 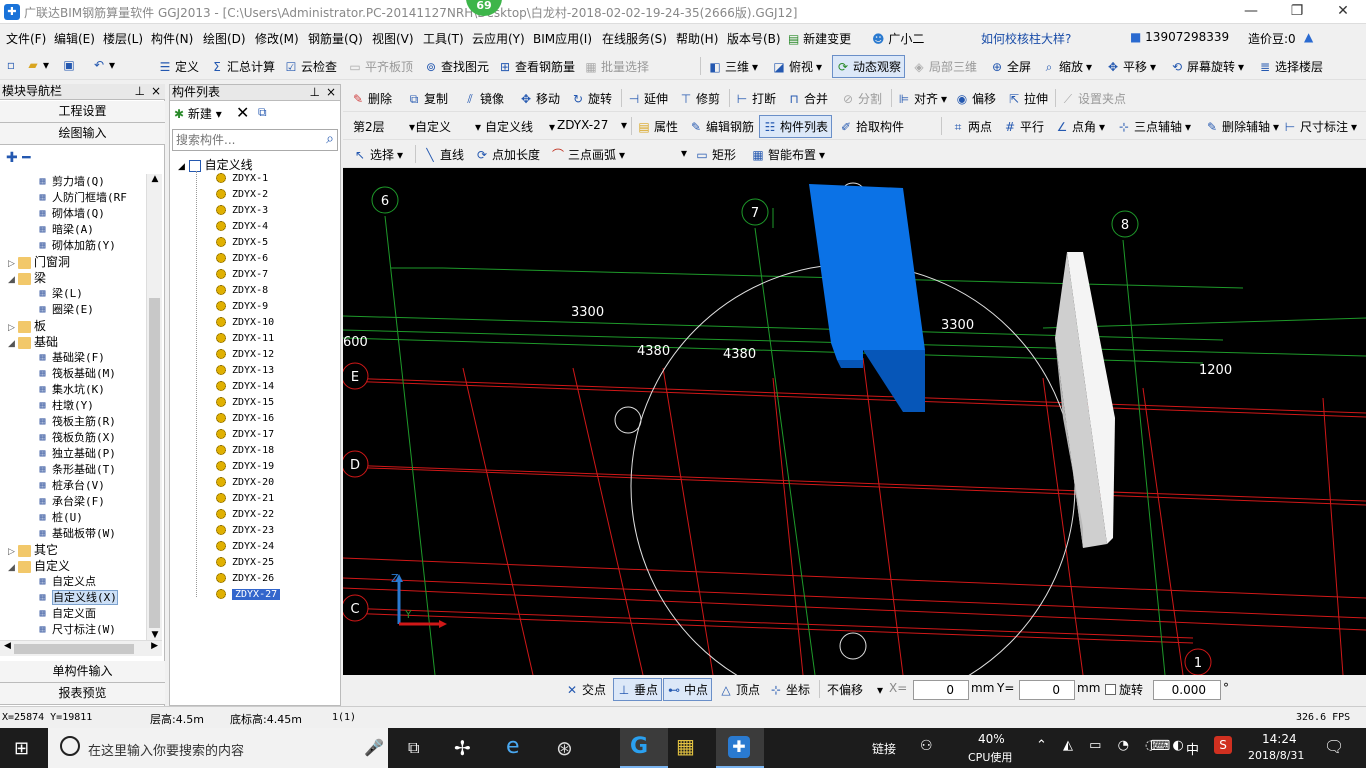 What do you see at coordinates (70, 486) in the screenshot?
I see `tree-item: ▦ 桩承台(V)` at bounding box center [70, 486].